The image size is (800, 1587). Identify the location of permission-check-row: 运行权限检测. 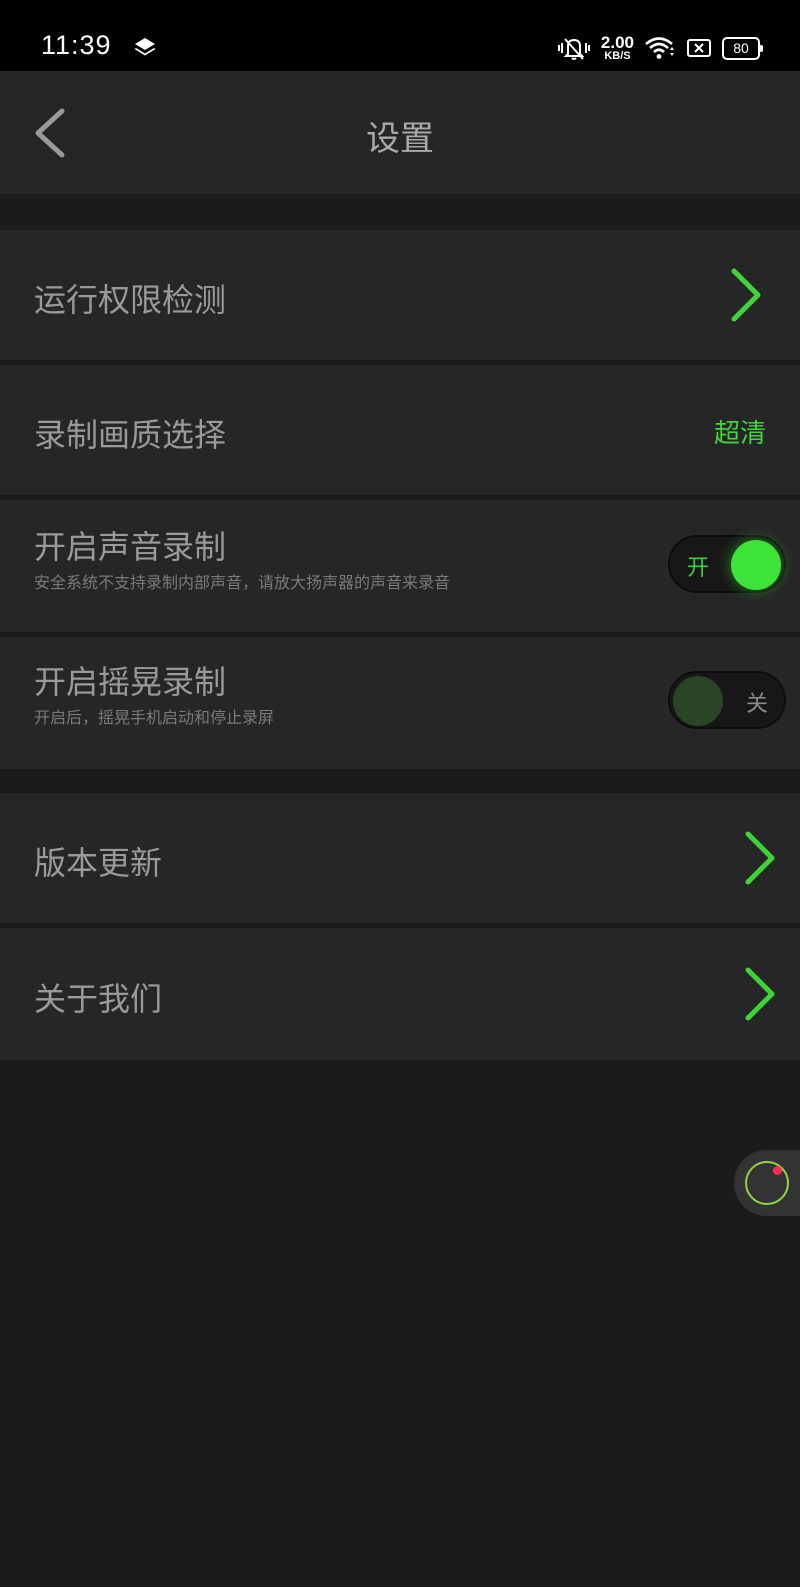
(400, 295).